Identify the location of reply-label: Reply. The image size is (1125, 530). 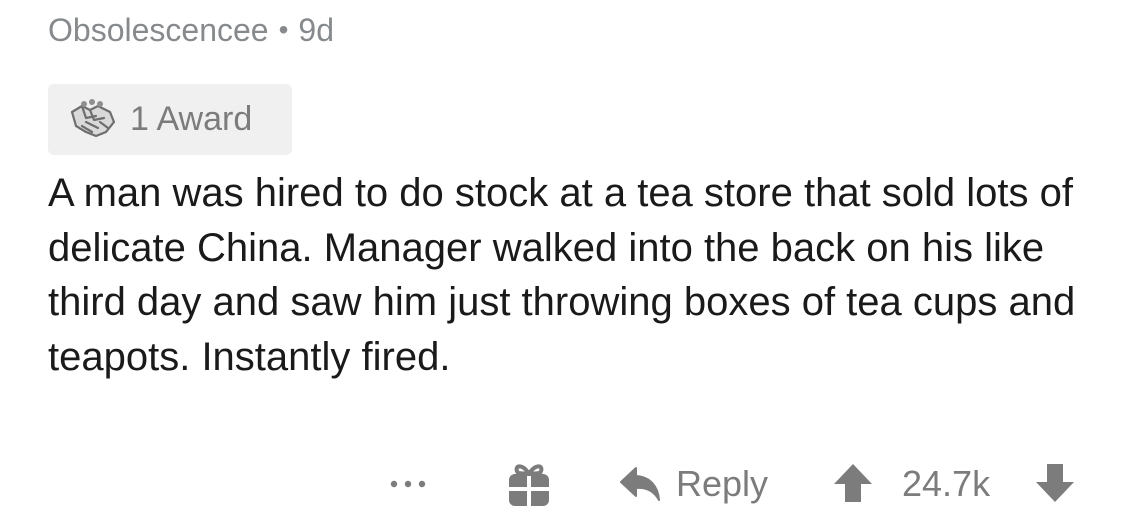
(722, 483).